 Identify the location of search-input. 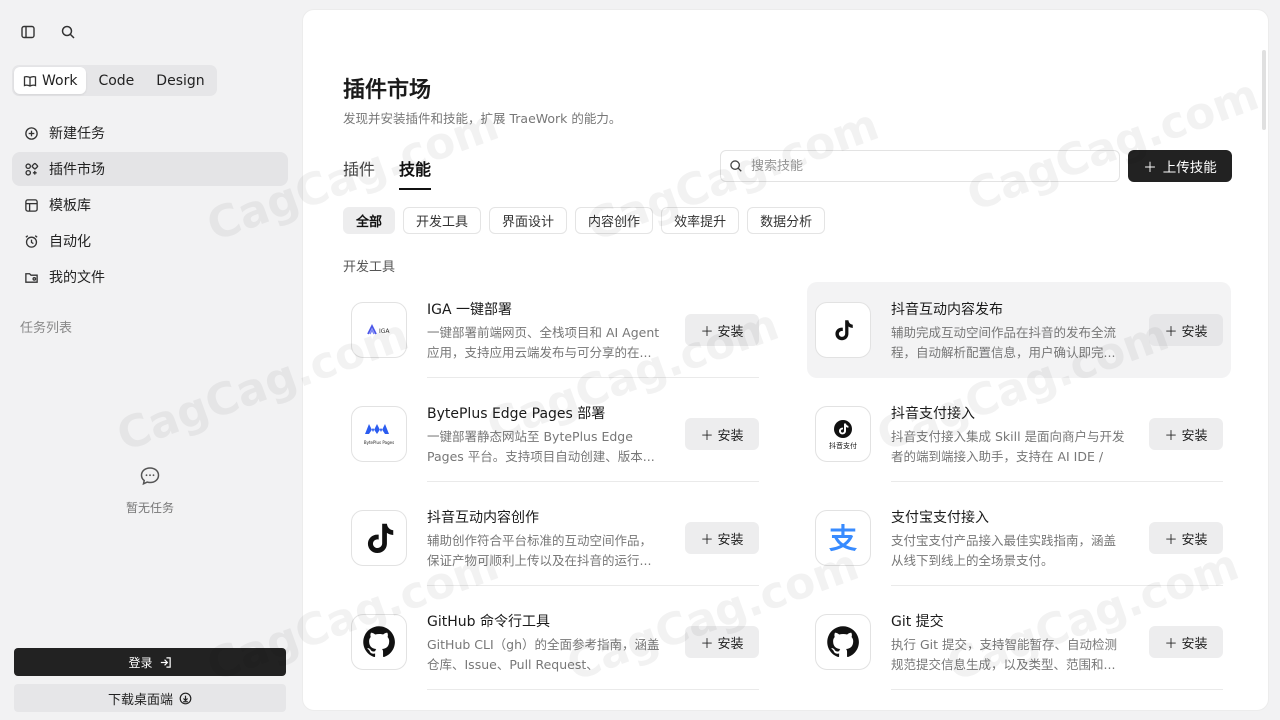
(921, 166).